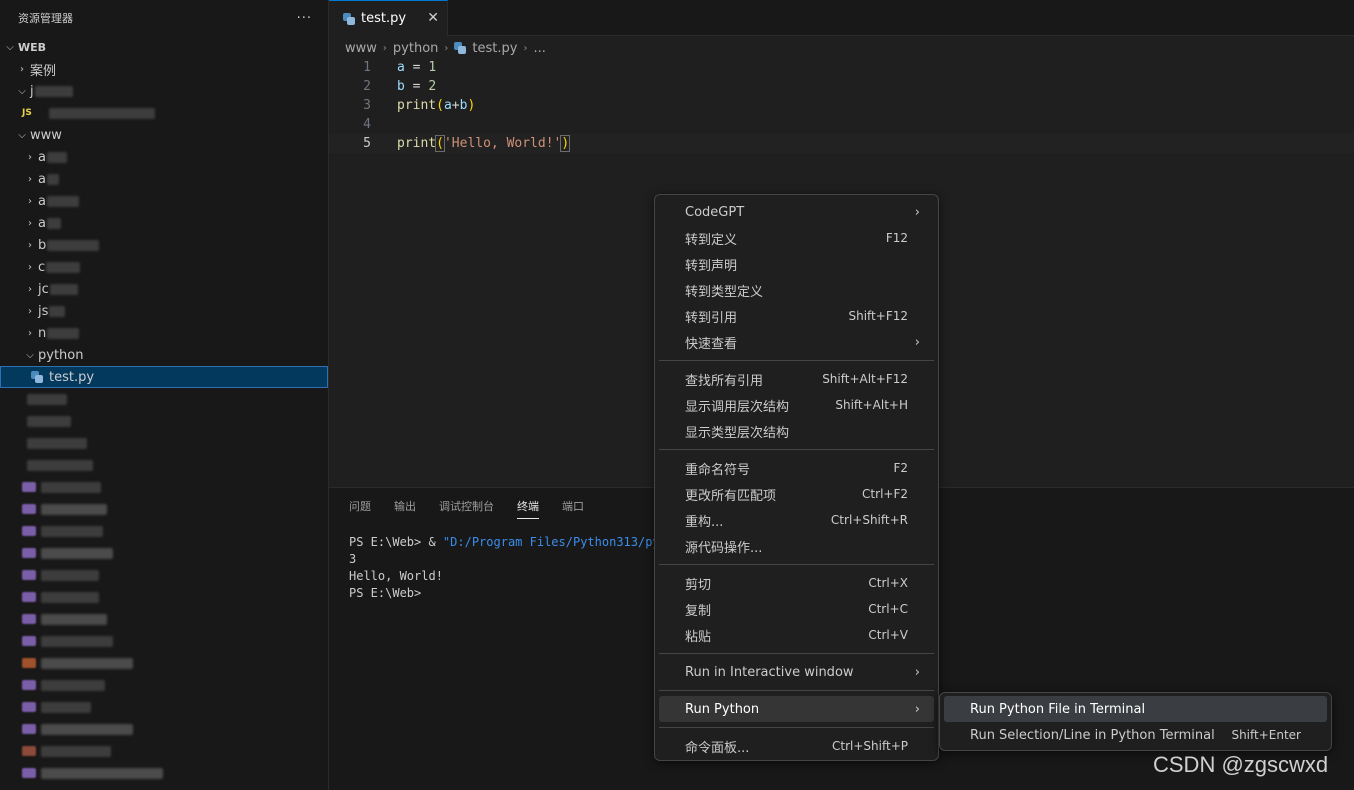 Image resolution: width=1354 pixels, height=790 pixels. Describe the element at coordinates (796, 431) in the screenshot. I see `menu-item-show-type-hierarchy: 显示类型层次结构` at that location.